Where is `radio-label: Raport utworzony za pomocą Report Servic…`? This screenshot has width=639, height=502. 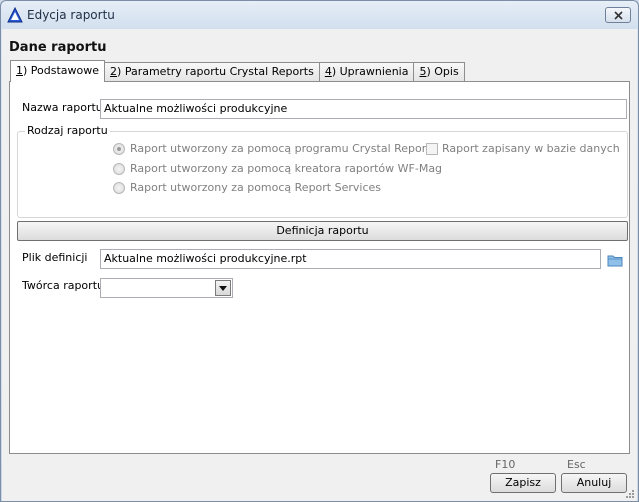
radio-label: Raport utworzony za pomocą Report Servic… is located at coordinates (256, 187).